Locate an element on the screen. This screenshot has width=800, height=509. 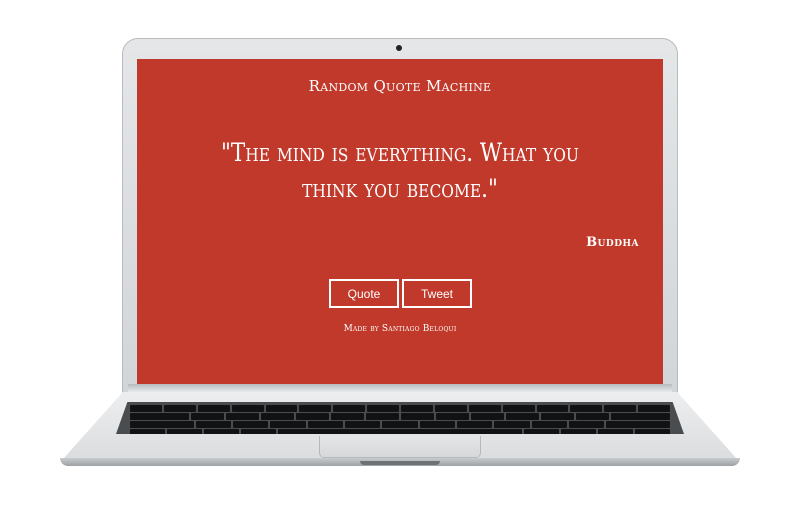
keyboard is located at coordinates (400, 418).